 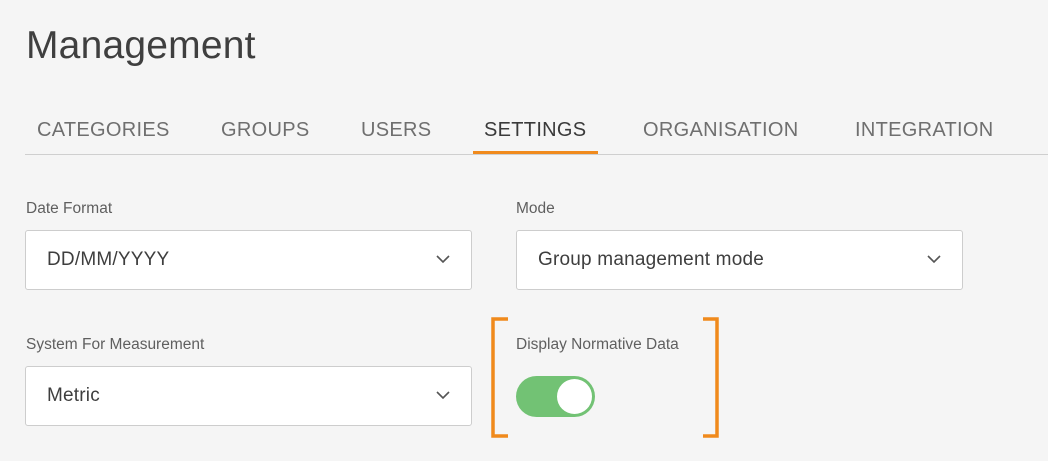 What do you see at coordinates (574, 396) in the screenshot?
I see `toggle-knob` at bounding box center [574, 396].